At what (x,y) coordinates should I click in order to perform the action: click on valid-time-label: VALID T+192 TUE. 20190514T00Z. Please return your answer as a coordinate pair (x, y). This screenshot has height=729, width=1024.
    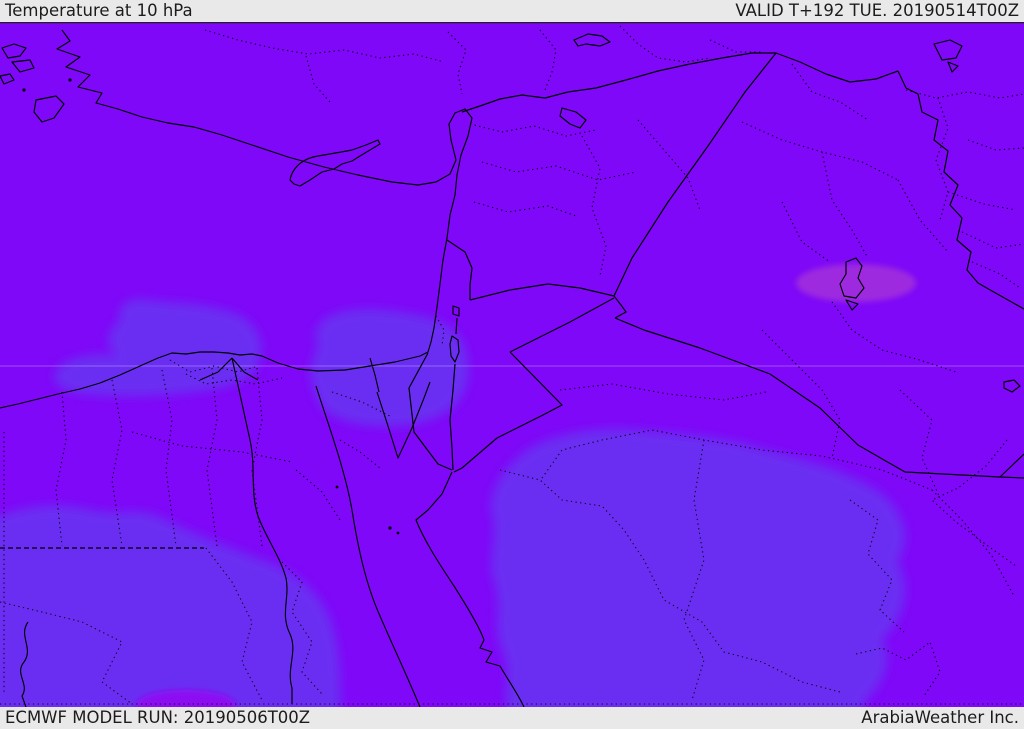
    Looking at the image, I should click on (877, 10).